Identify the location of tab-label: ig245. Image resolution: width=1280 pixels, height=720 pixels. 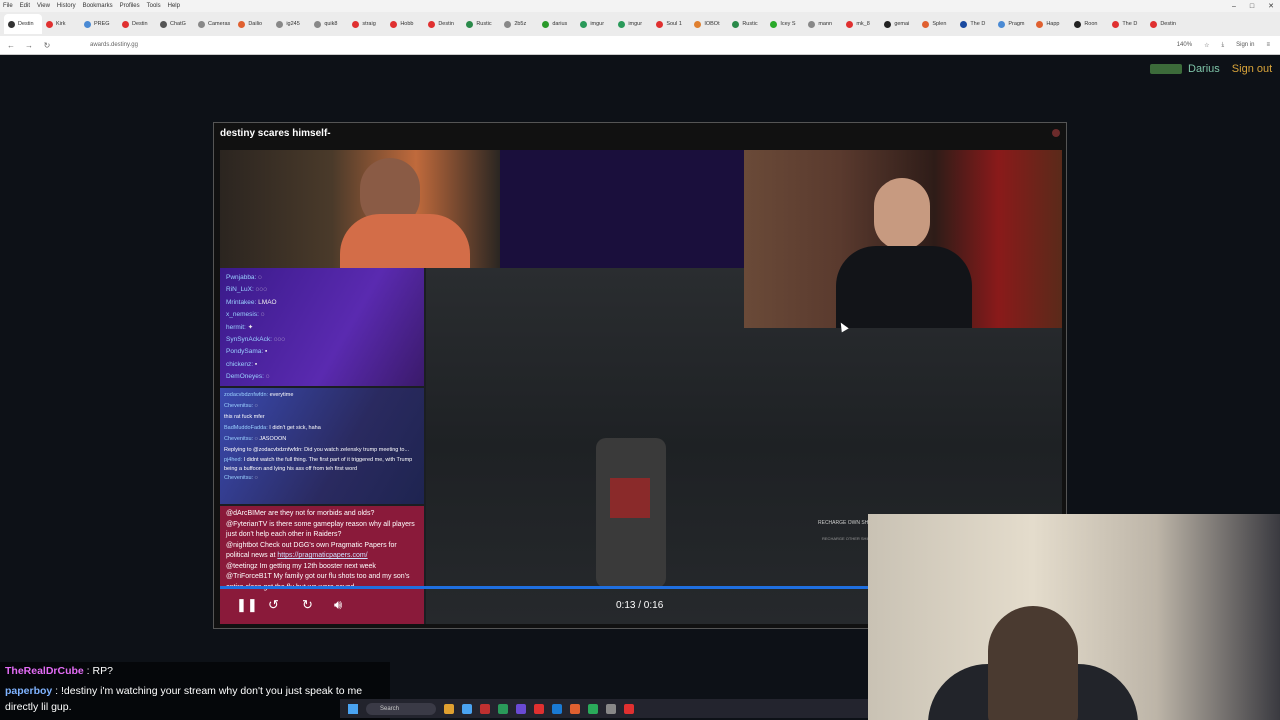
(293, 24).